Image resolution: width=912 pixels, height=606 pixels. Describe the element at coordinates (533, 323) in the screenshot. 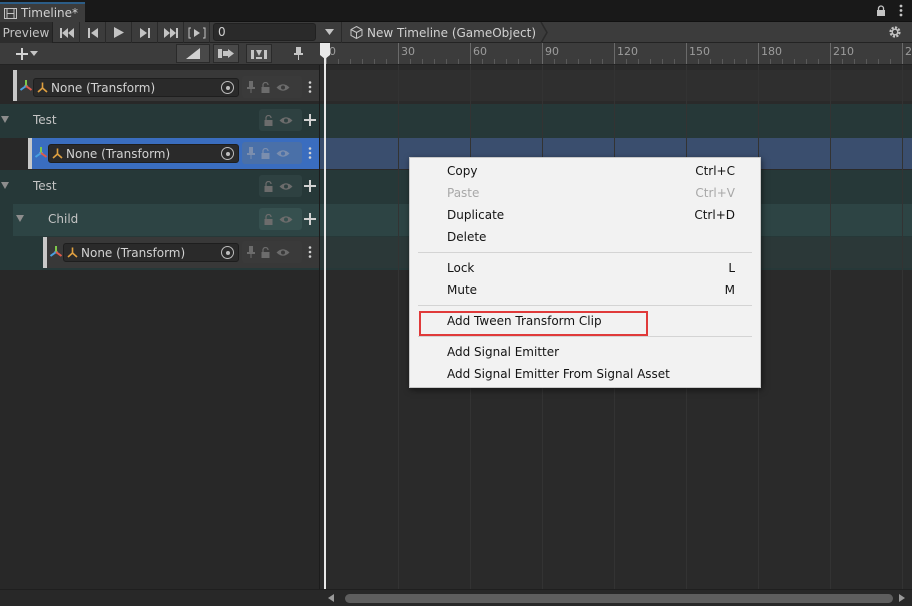

I see `highlight-annotation-box` at that location.